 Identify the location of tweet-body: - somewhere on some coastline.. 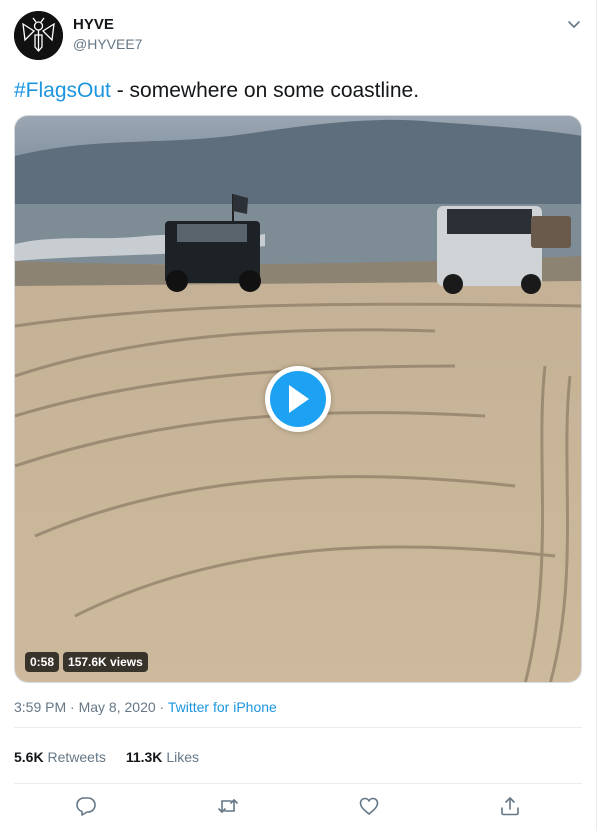
(265, 90).